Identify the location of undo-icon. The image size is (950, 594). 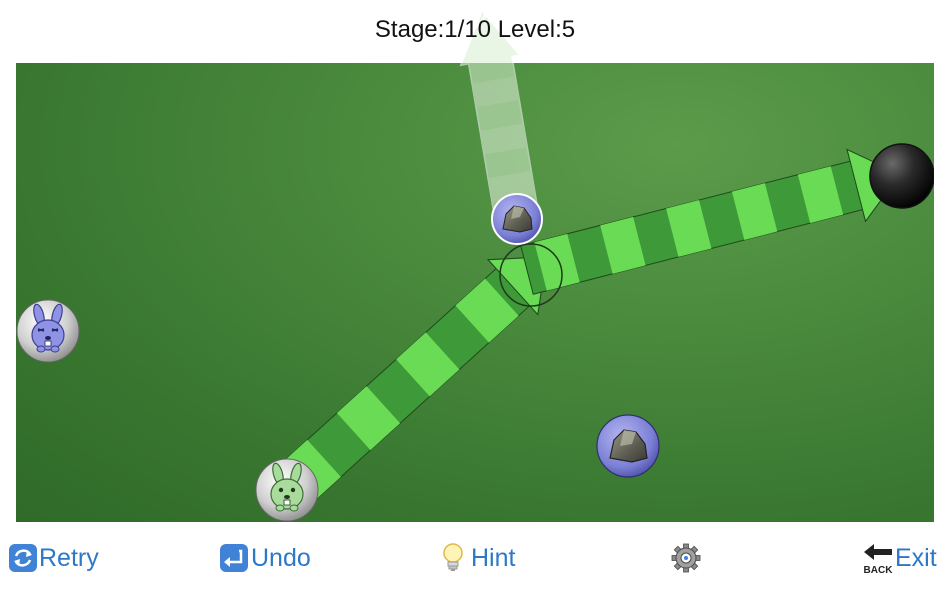
(234, 558).